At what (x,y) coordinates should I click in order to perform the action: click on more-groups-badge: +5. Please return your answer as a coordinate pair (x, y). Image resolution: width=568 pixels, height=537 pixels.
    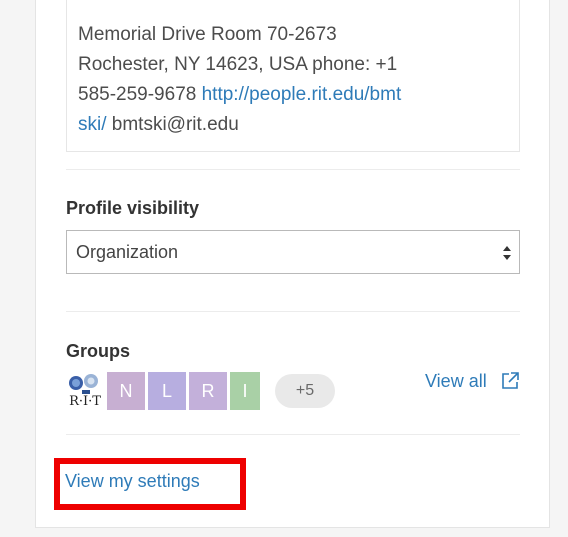
    Looking at the image, I should click on (305, 391).